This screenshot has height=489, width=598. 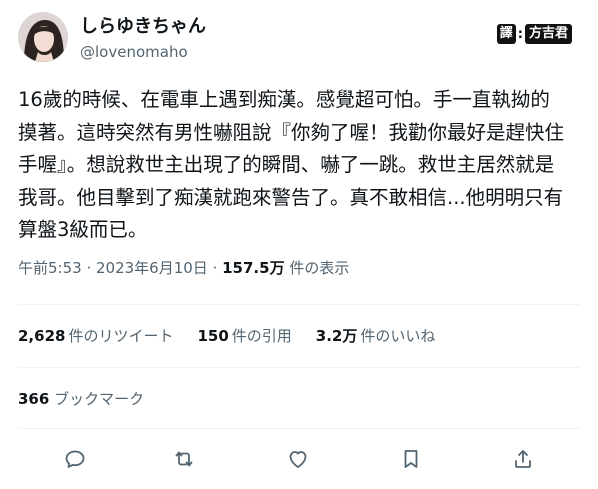 What do you see at coordinates (317, 268) in the screenshot?
I see `views-label: 件の表示` at bounding box center [317, 268].